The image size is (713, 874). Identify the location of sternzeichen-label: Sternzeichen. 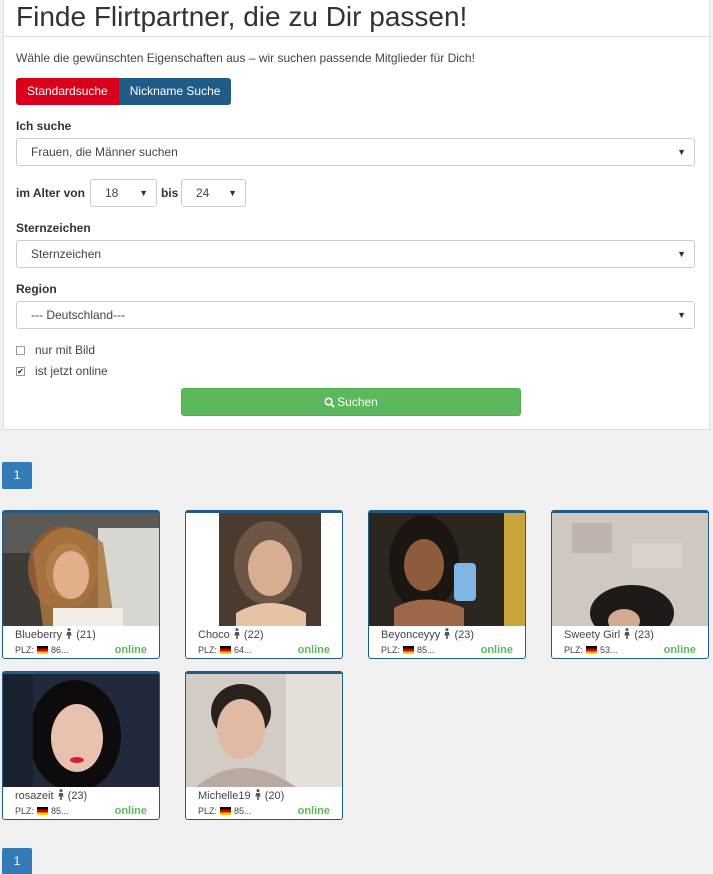
(53, 228).